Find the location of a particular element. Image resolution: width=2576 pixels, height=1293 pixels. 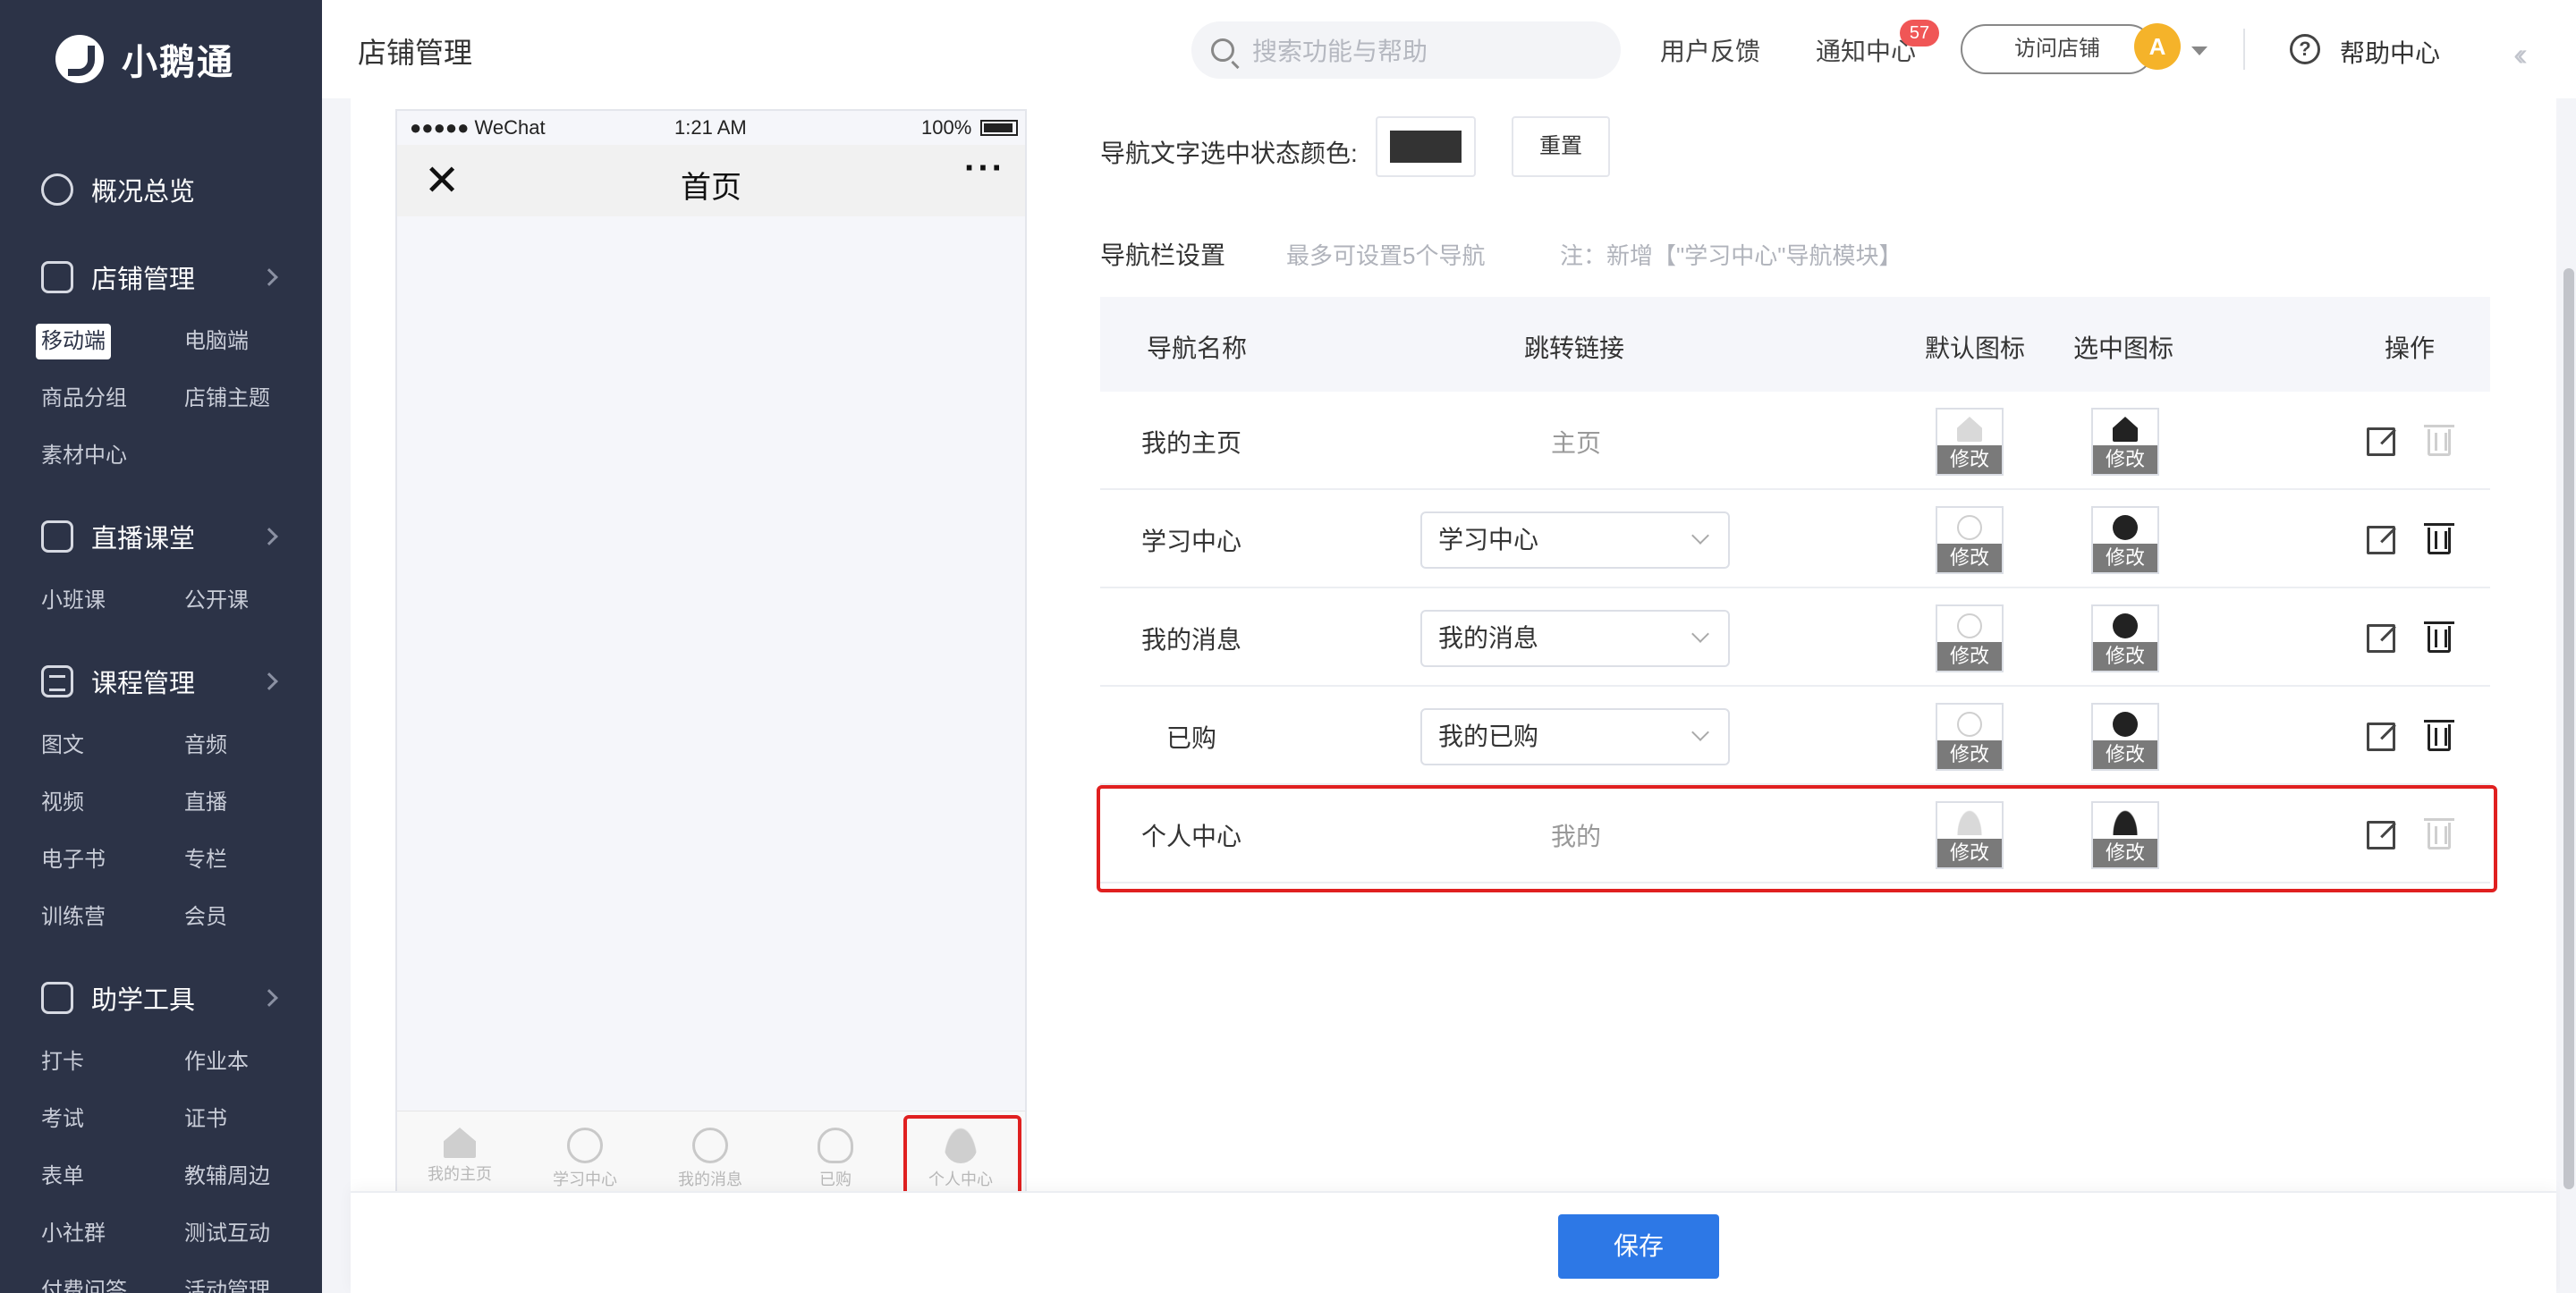

sidebar-item-open-class: 公开课 is located at coordinates (216, 601).